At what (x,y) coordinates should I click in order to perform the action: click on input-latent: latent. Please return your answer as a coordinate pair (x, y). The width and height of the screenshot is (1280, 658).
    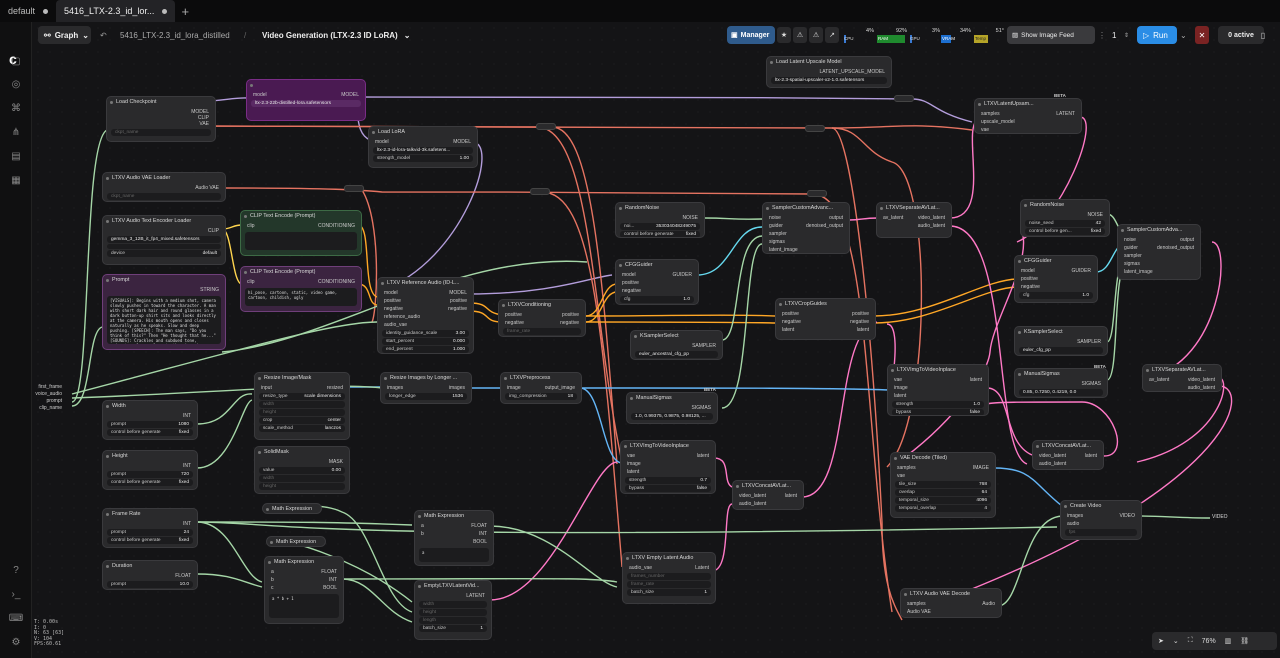
    Looking at the image, I should click on (938, 396).